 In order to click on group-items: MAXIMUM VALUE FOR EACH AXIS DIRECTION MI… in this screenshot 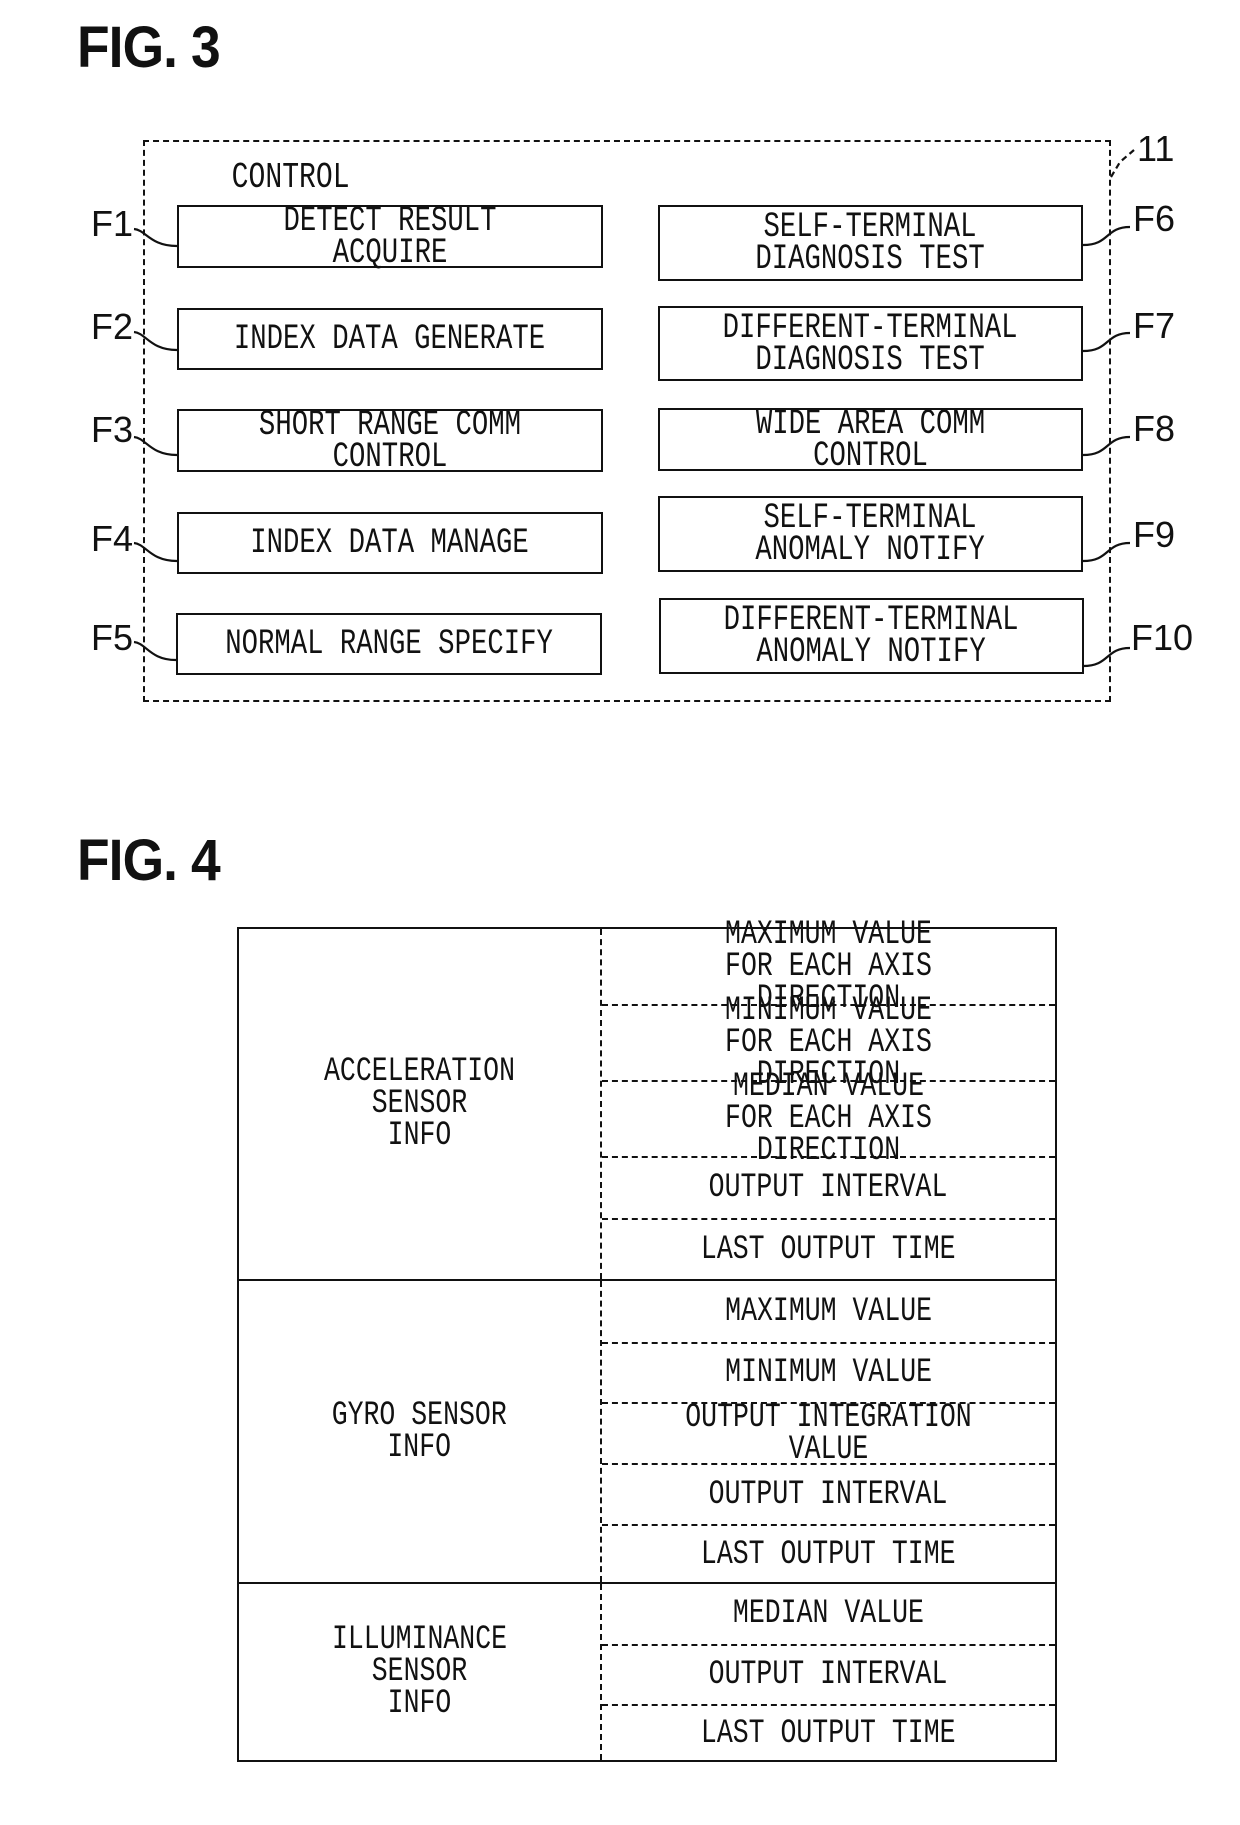, I will do `click(827, 1098)`.